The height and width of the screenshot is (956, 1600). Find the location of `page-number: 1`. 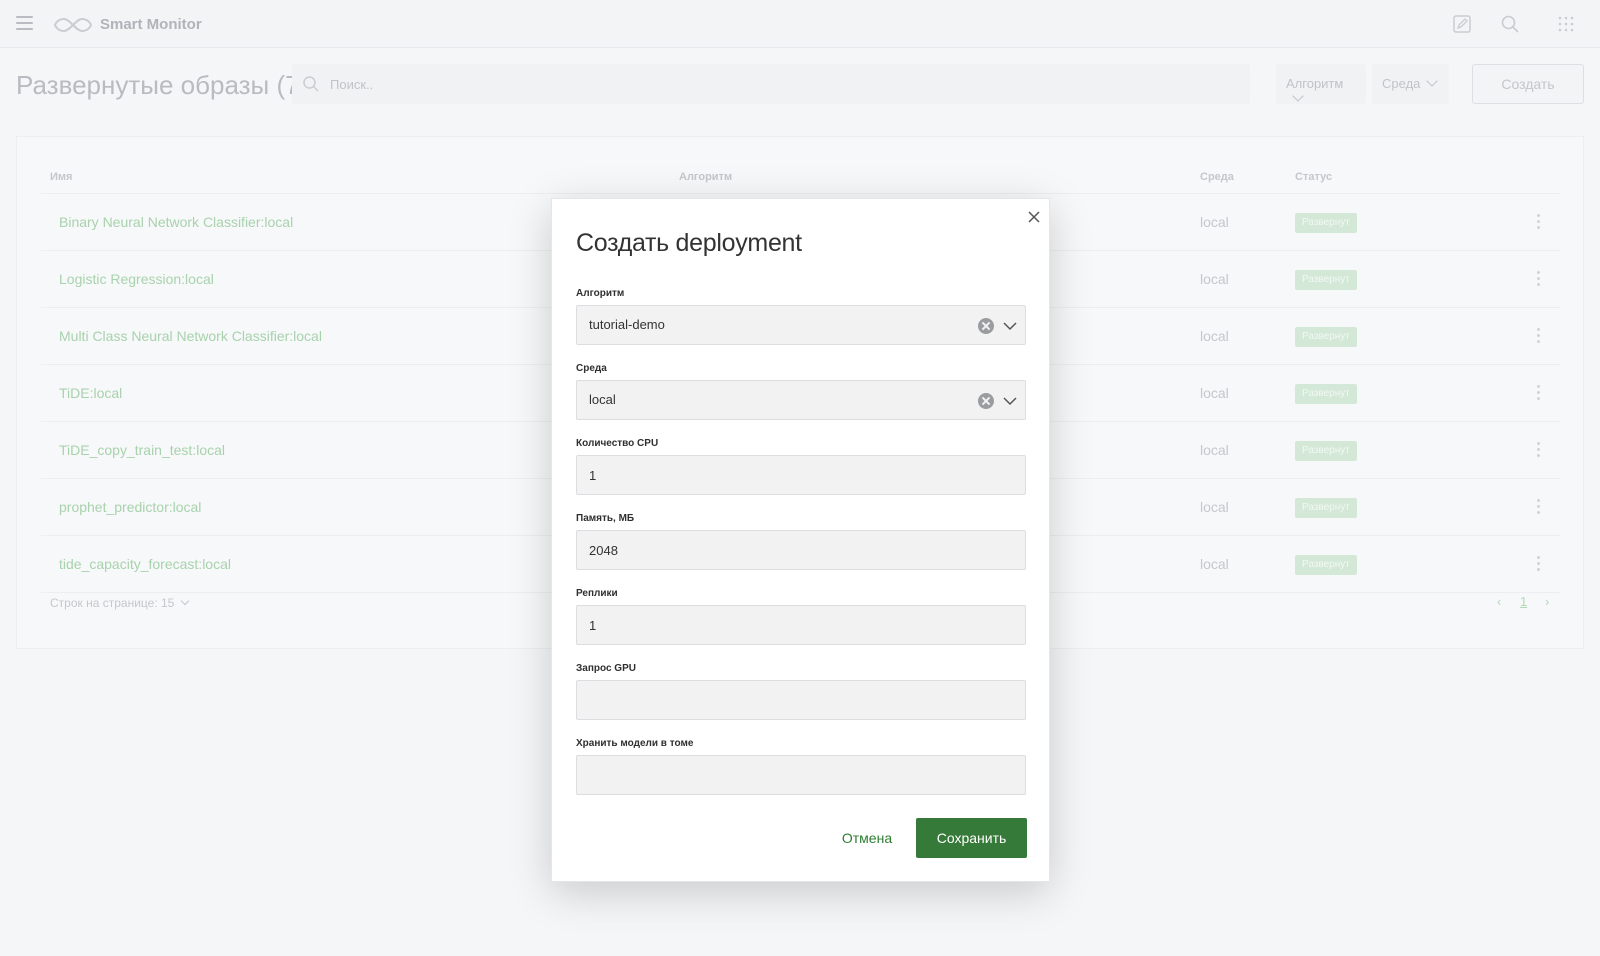

page-number: 1 is located at coordinates (1523, 601).